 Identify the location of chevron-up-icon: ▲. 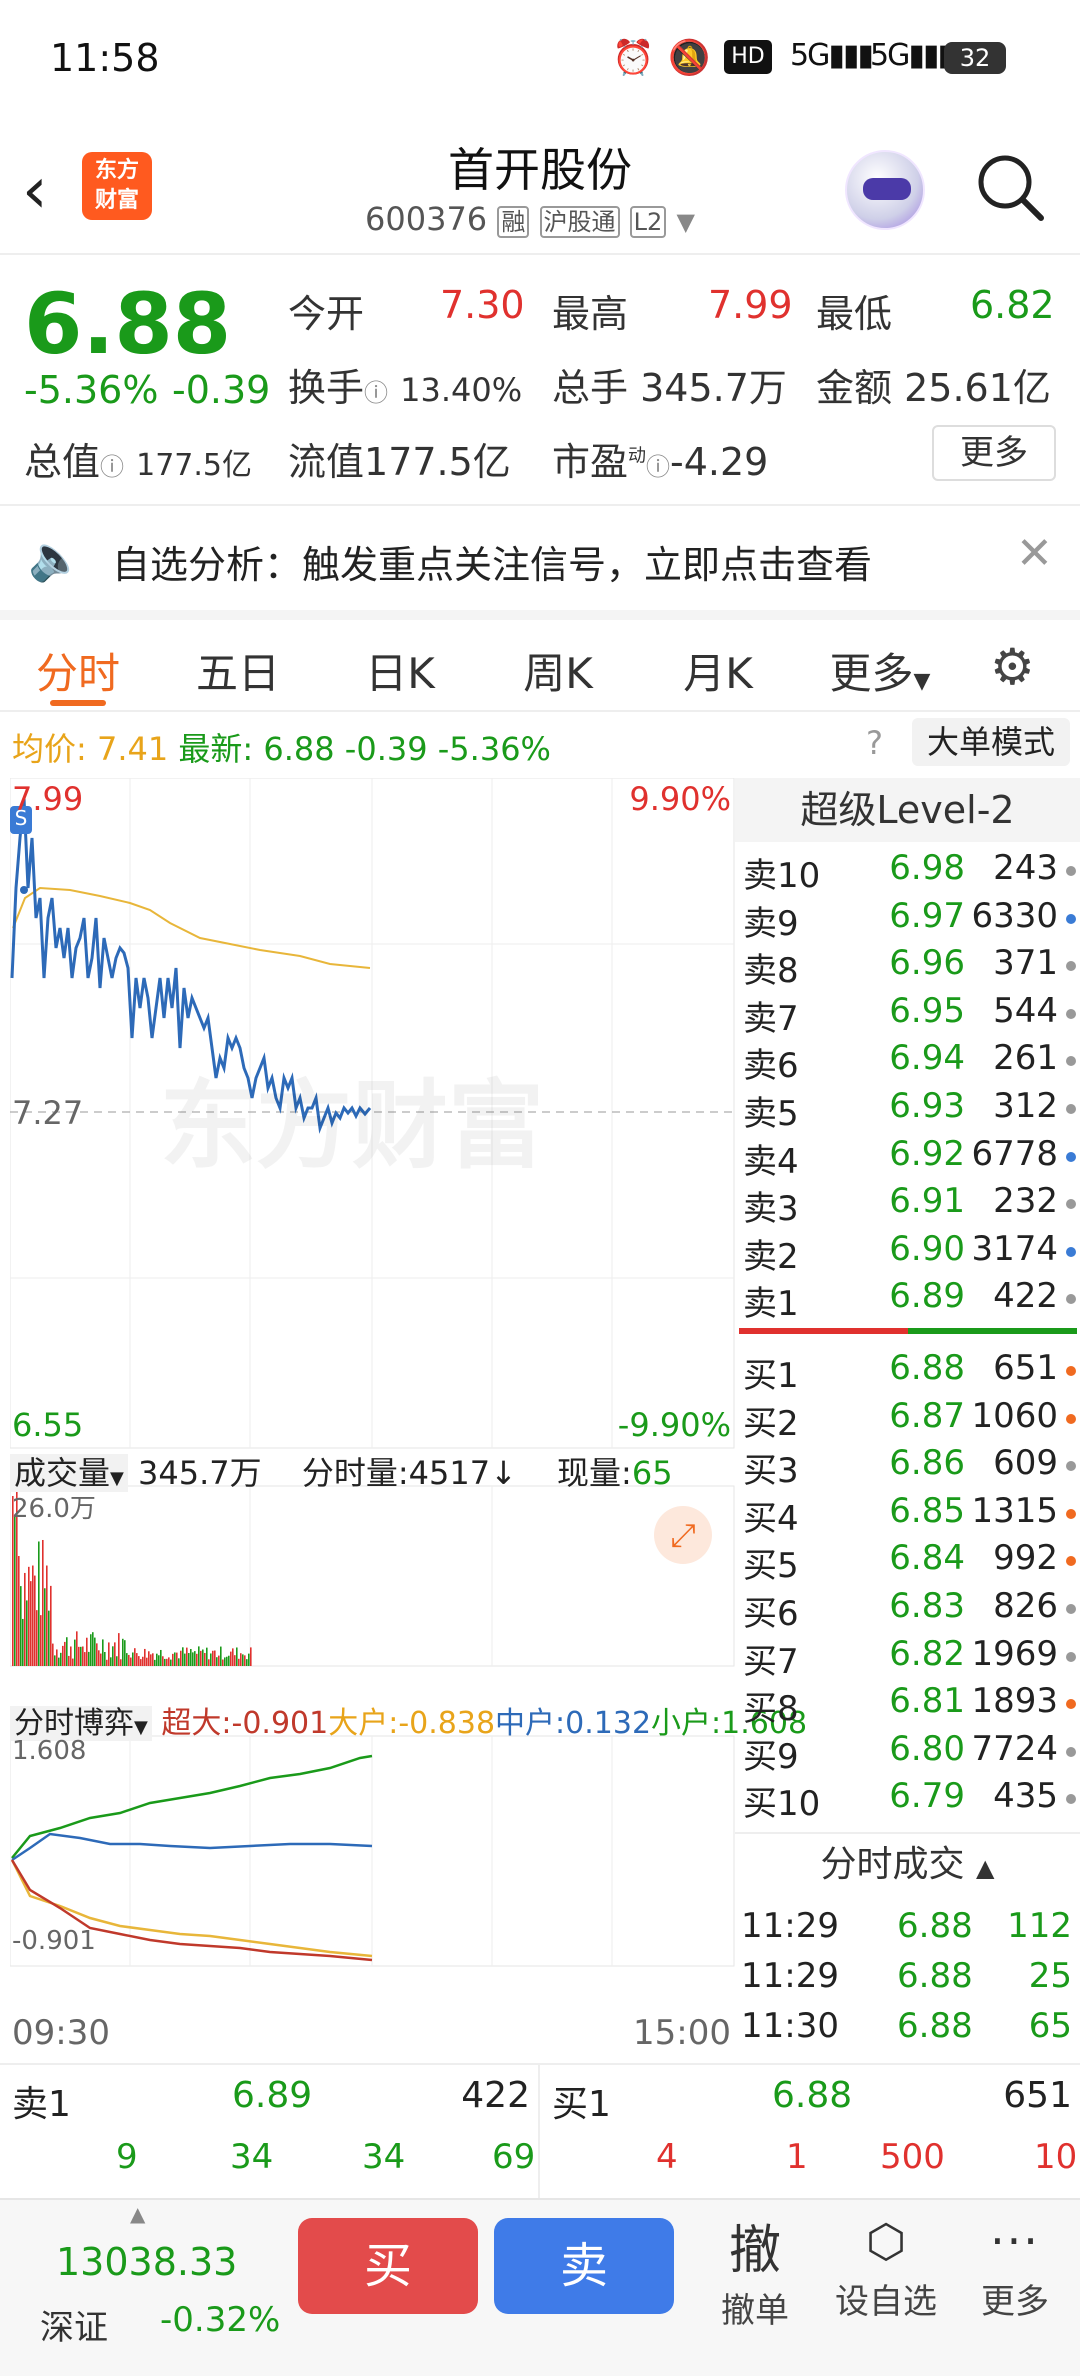
(138, 2214).